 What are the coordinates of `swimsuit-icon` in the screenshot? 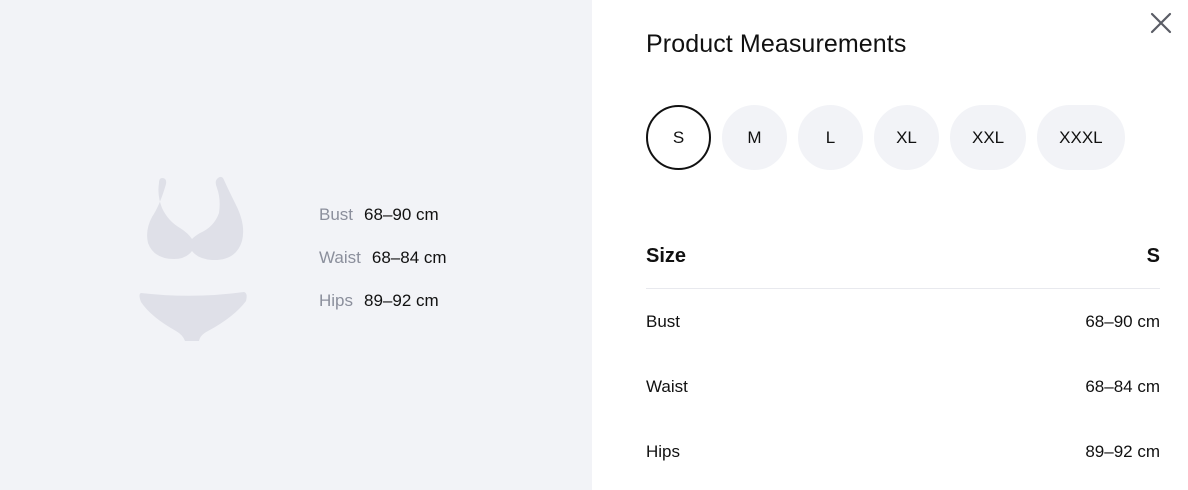 It's located at (193, 258).